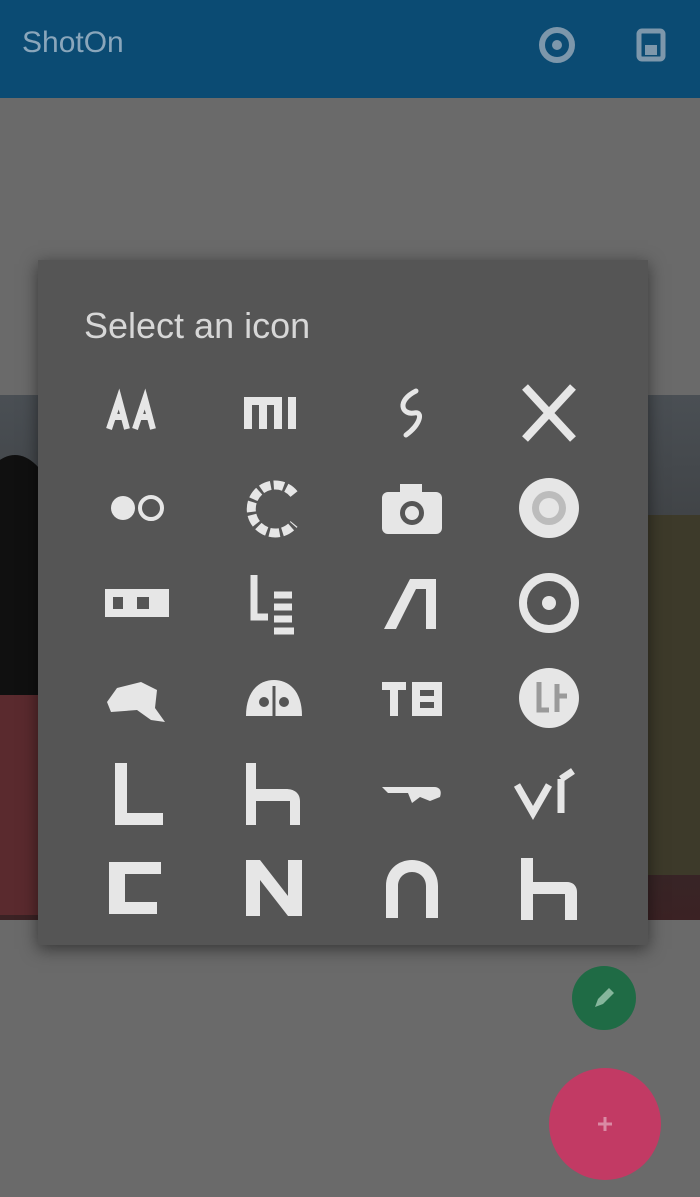  What do you see at coordinates (275, 602) in the screenshot?
I see `le-icon` at bounding box center [275, 602].